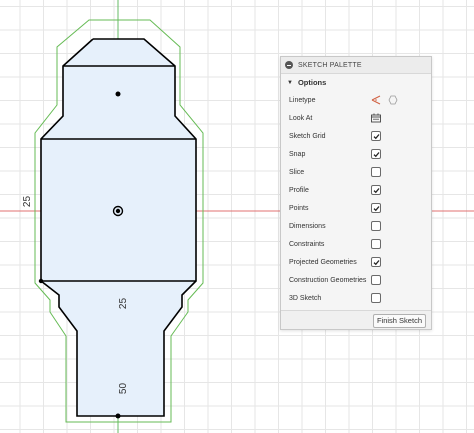  Describe the element at coordinates (356, 319) in the screenshot. I see `palette-footer: Finish Sketch` at that location.